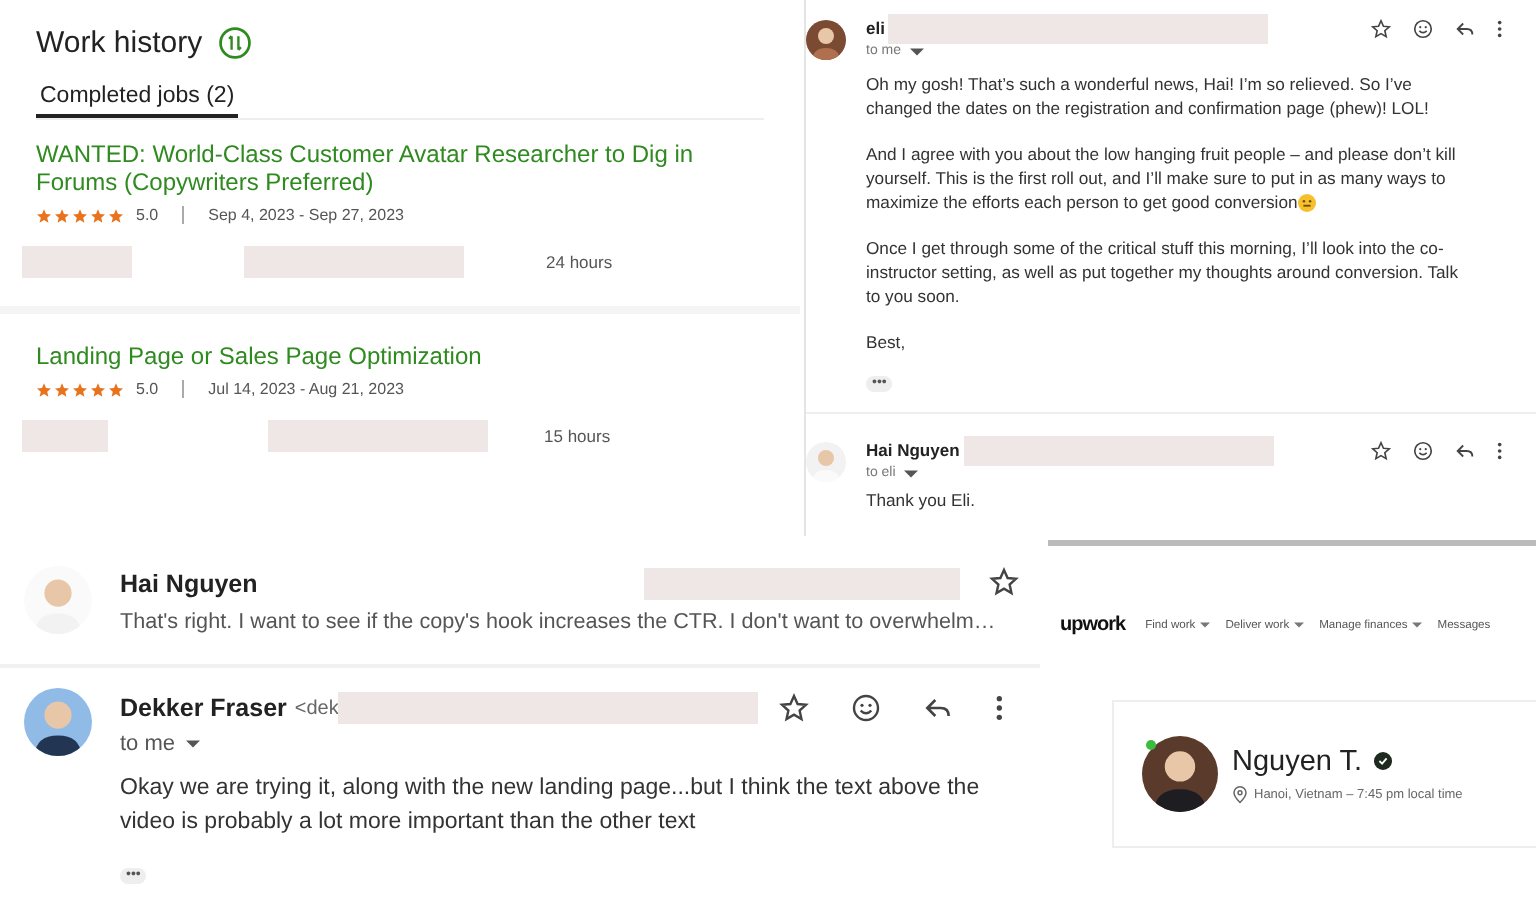 Image resolution: width=1536 pixels, height=914 pixels. Describe the element at coordinates (887, 342) in the screenshot. I see `message-paragraph: Best,` at that location.